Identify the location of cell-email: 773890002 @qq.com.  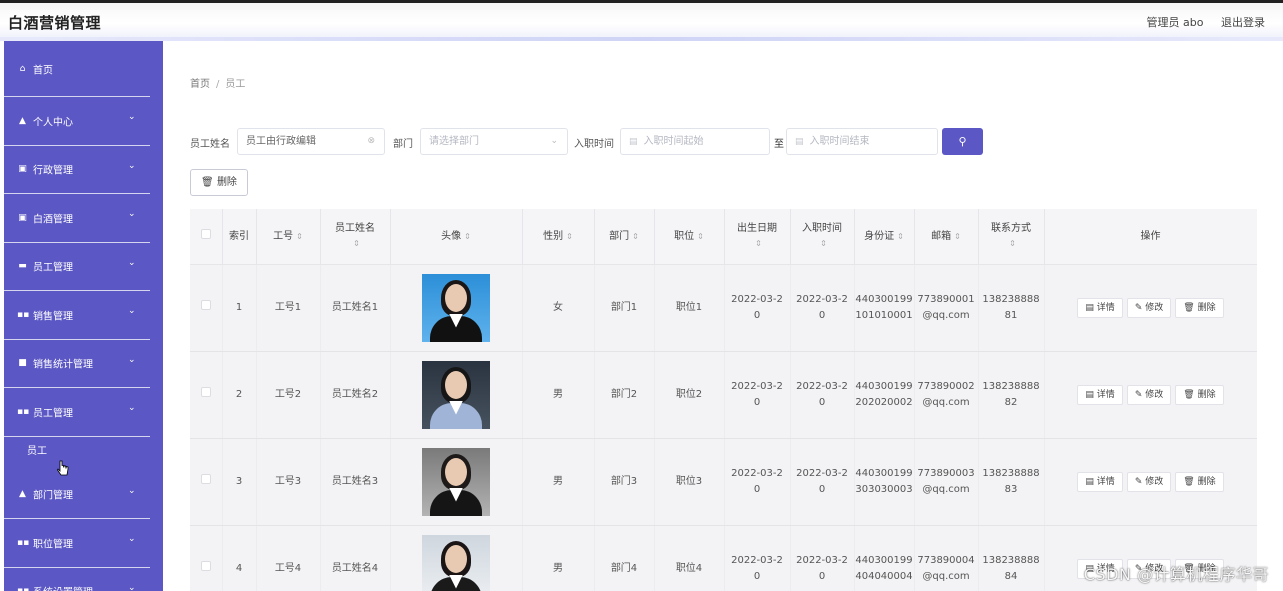
(946, 395).